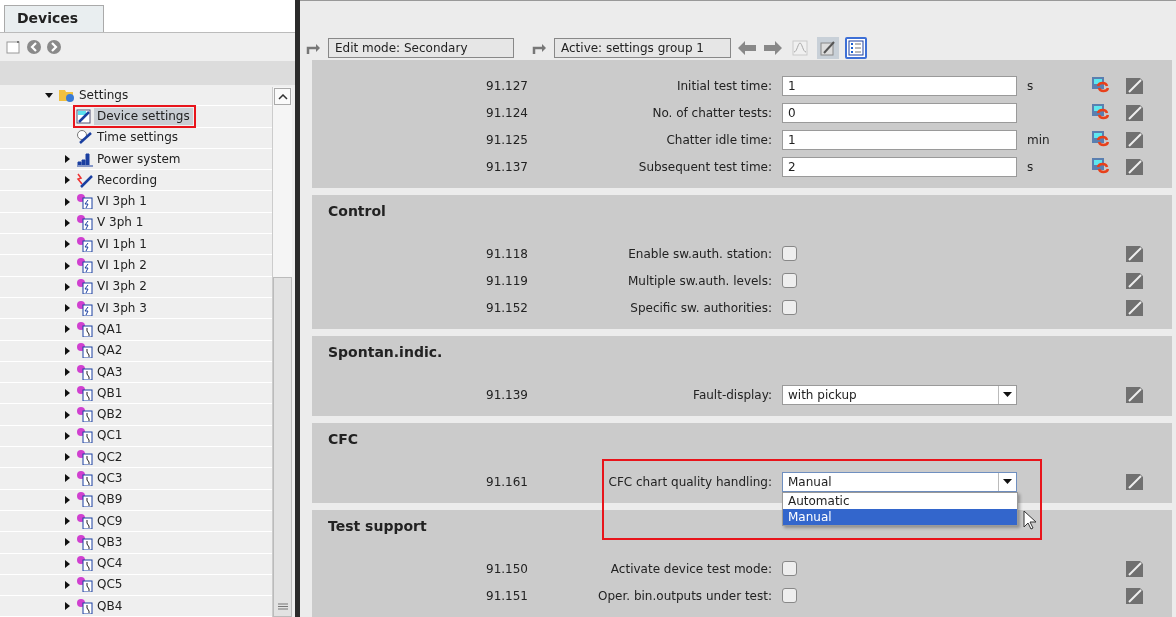  Describe the element at coordinates (110, 329) in the screenshot. I see `tree-item: QA1` at that location.